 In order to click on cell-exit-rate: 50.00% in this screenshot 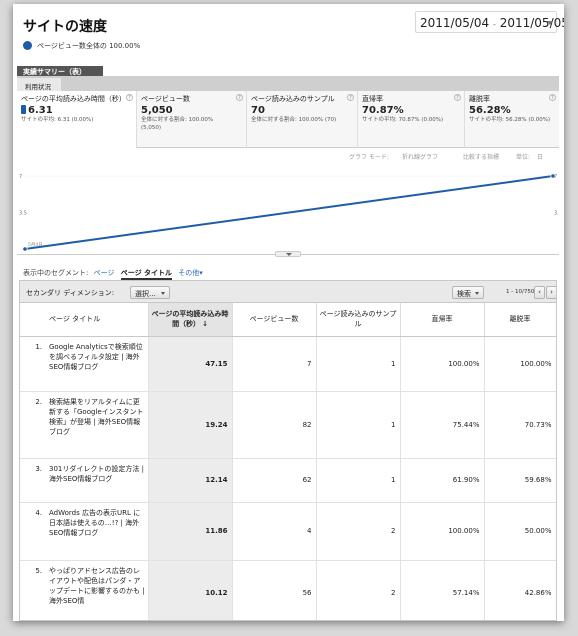, I will do `click(520, 531)`.